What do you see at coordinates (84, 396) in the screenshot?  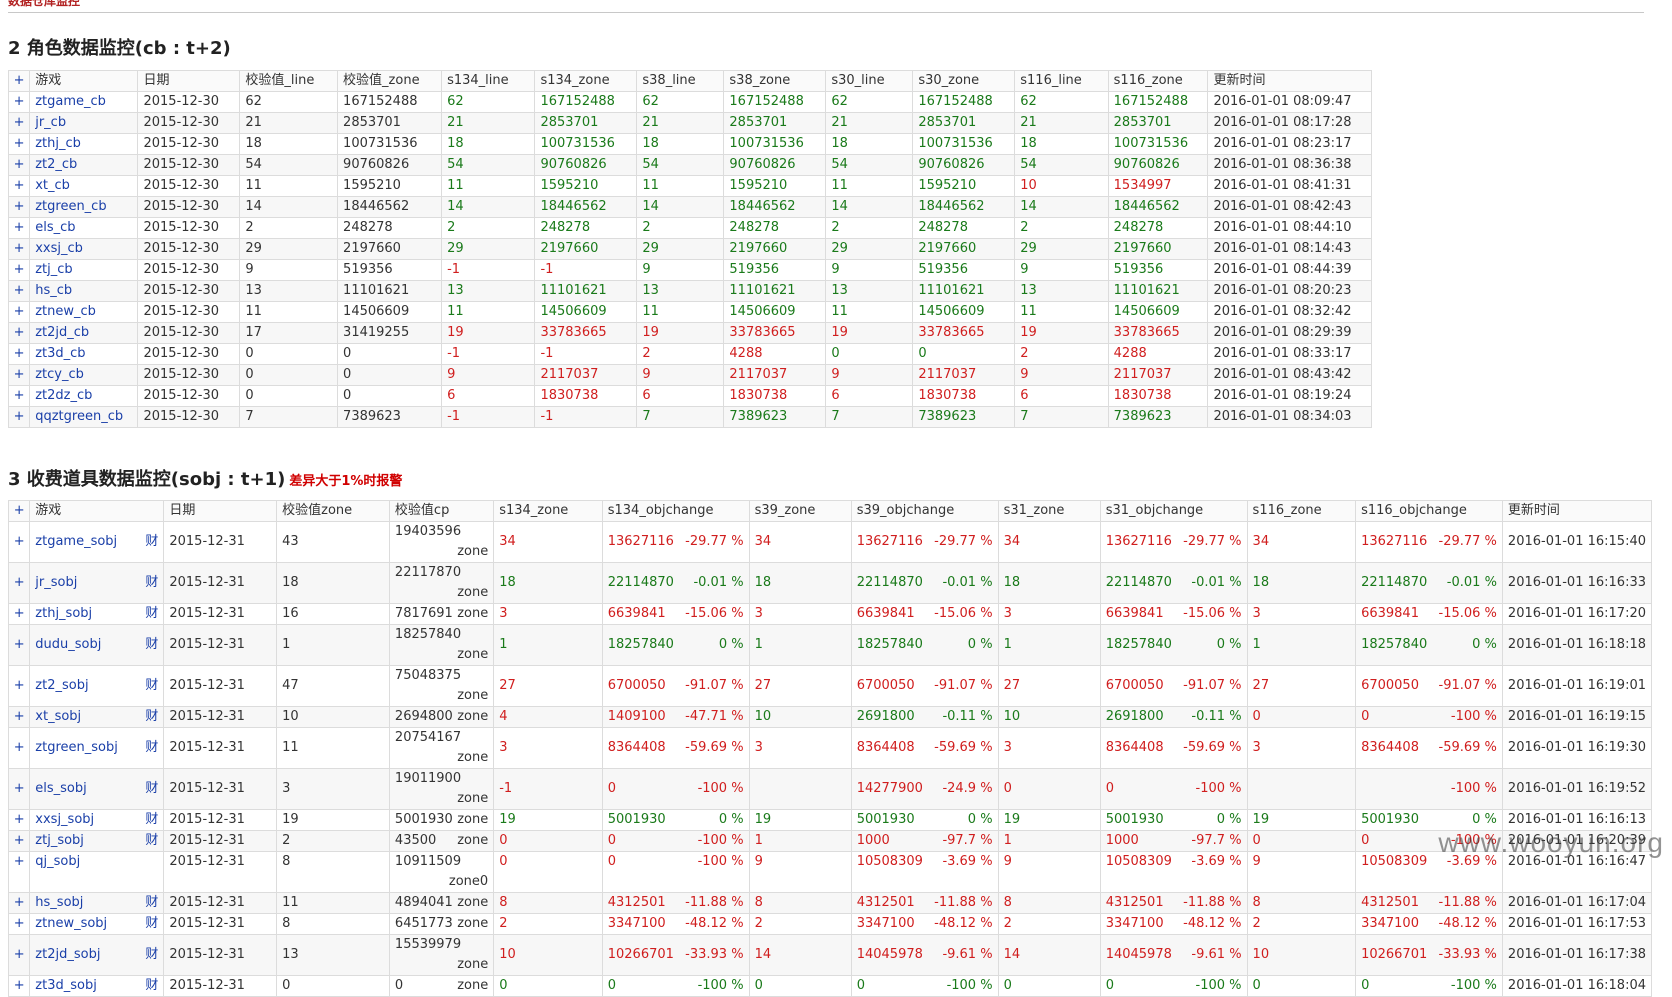 I see `game-name-link: zt2dz_cb` at bounding box center [84, 396].